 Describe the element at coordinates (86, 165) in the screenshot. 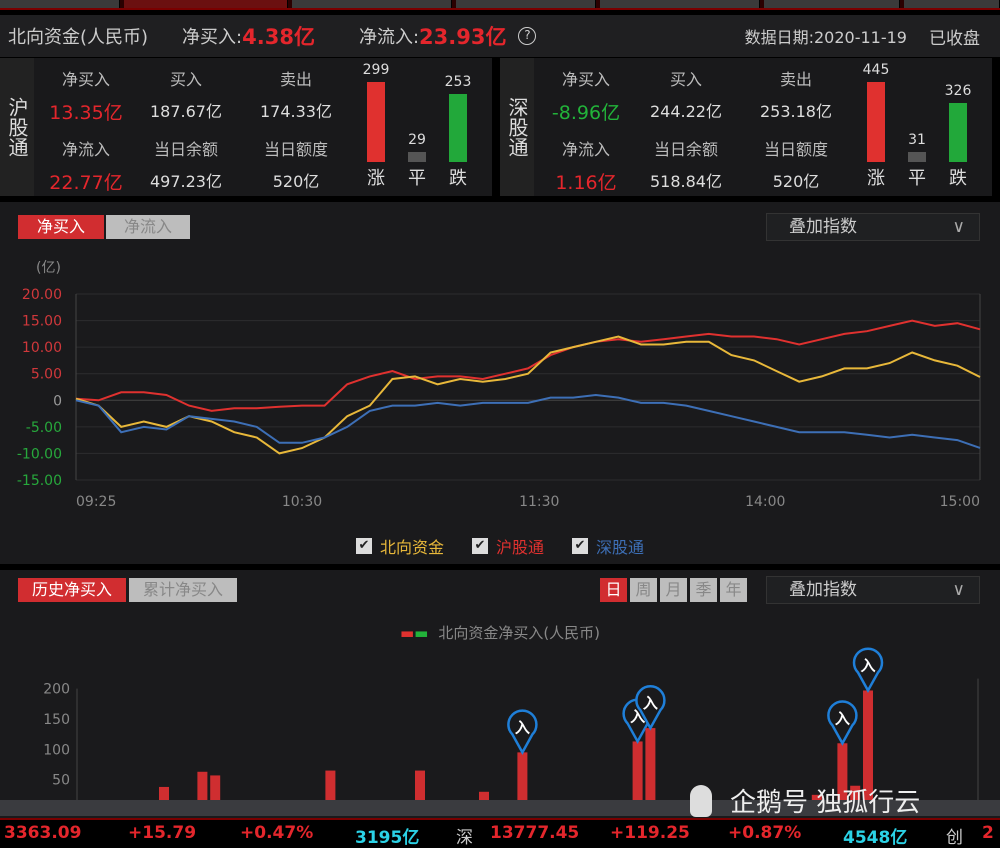

I see `stat-net_flow: 净流入 22.77亿` at that location.